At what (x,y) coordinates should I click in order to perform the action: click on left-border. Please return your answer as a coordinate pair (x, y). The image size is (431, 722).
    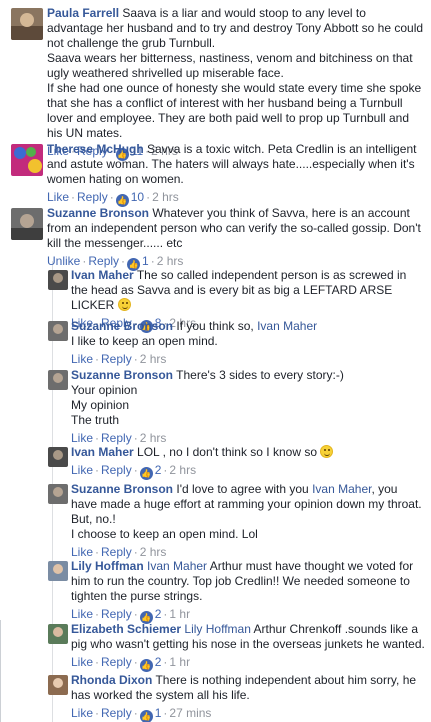
    Looking at the image, I should click on (0, 671).